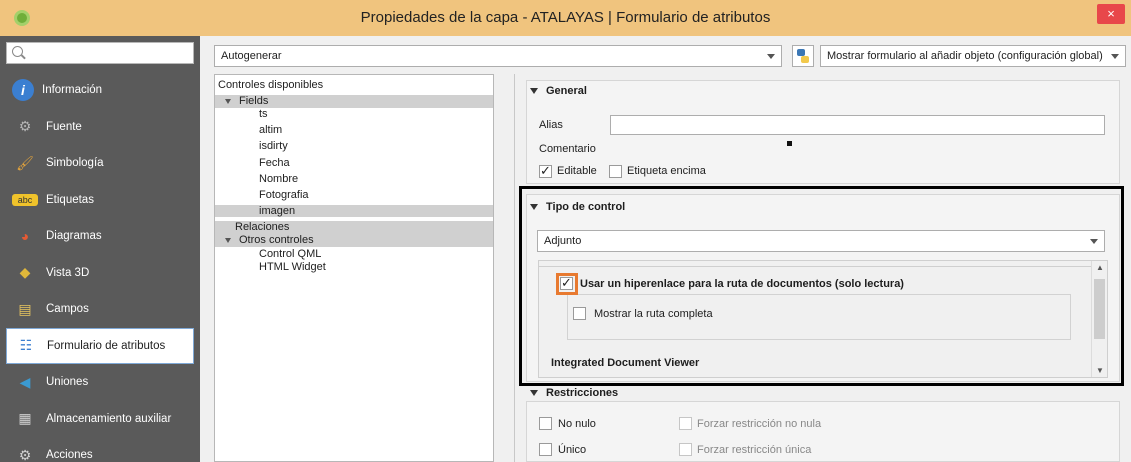 The width and height of the screenshot is (1131, 462). What do you see at coordinates (100, 53) in the screenshot?
I see `search-input` at bounding box center [100, 53].